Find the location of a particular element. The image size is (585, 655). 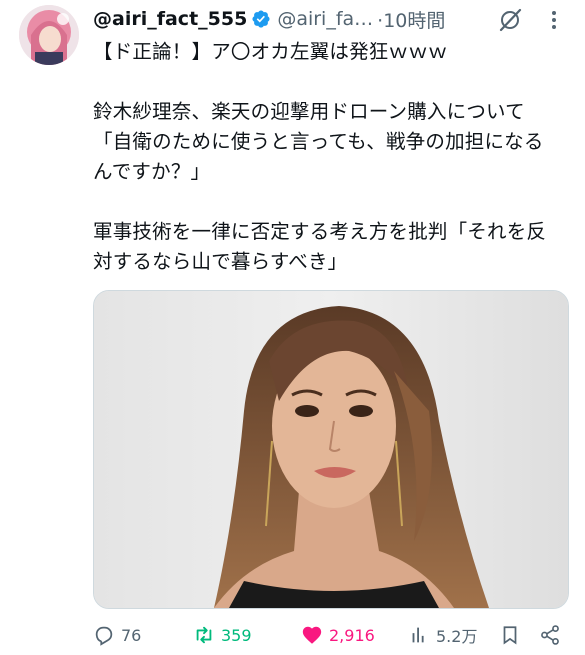

bookmark-button is located at coordinates (510, 635).